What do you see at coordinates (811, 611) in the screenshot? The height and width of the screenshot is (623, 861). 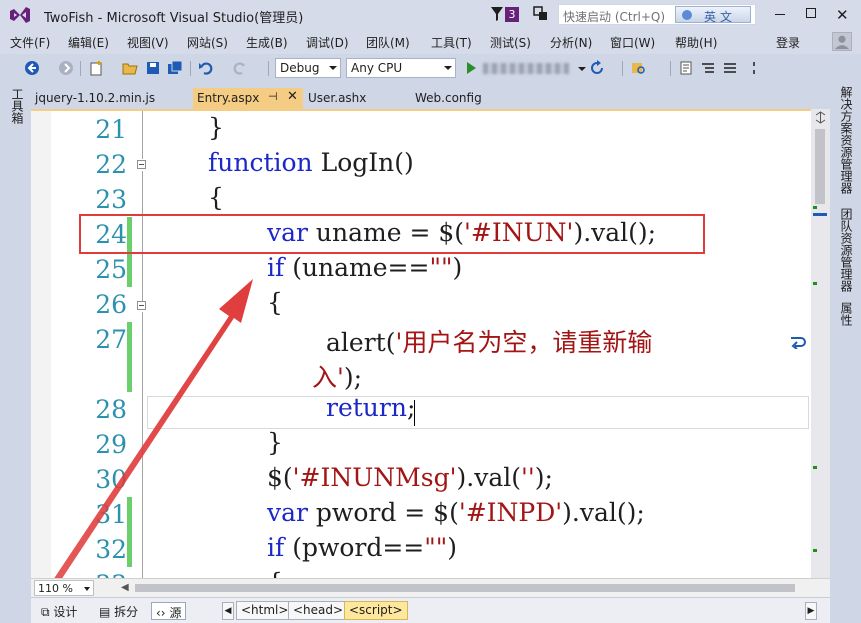 I see `breadcrumb-next-icon: ▶` at bounding box center [811, 611].